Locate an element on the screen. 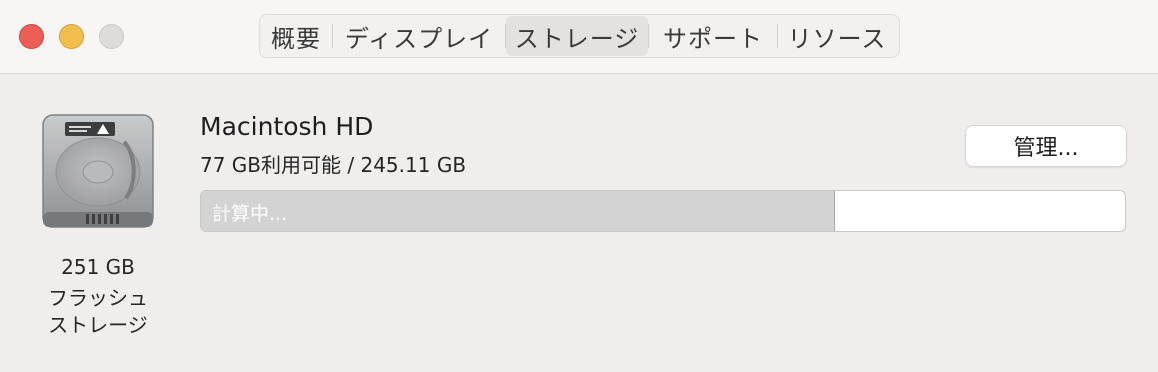 This screenshot has height=372, width=1158. tab-support: サポート is located at coordinates (713, 36).